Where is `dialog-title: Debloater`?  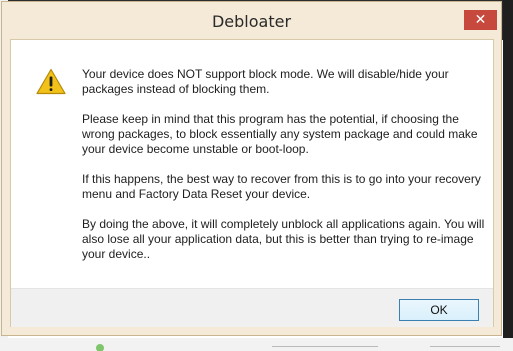 dialog-title: Debloater is located at coordinates (251, 21).